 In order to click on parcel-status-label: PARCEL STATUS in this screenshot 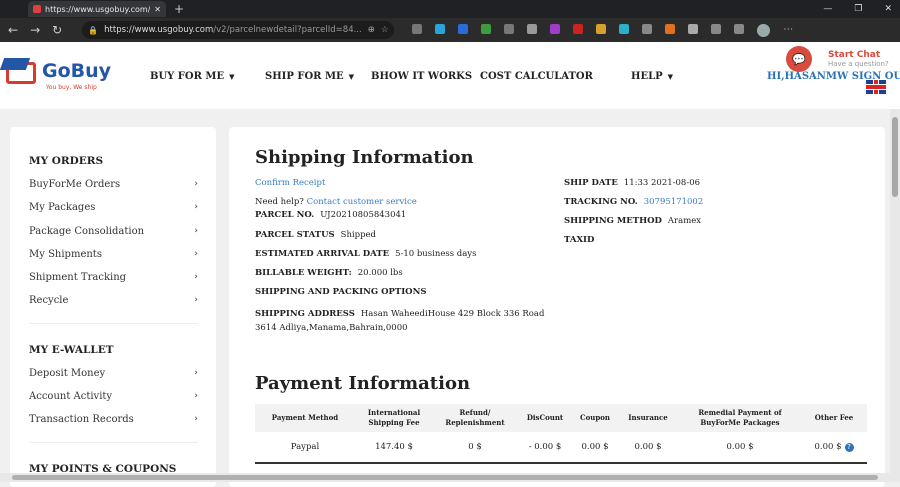, I will do `click(295, 235)`.